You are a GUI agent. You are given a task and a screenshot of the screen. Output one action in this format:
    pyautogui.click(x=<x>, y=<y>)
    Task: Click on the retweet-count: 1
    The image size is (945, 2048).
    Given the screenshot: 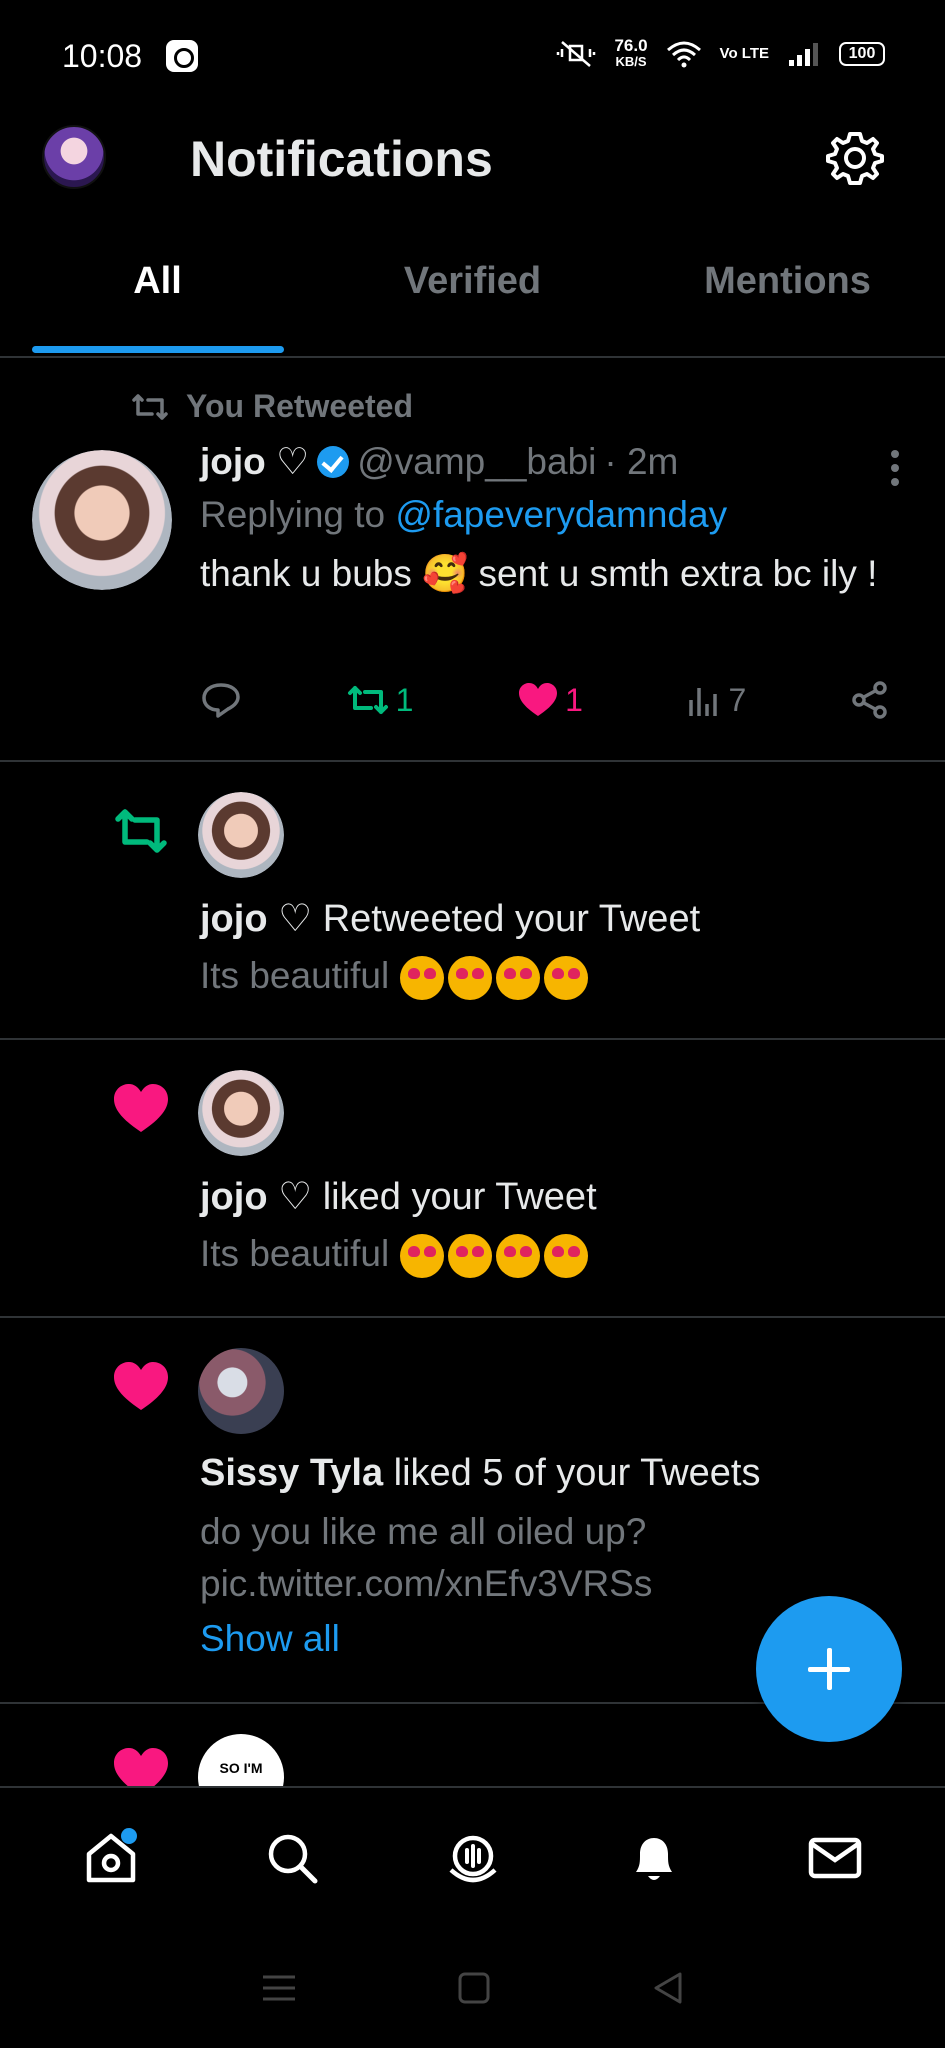 What is the action you would take?
    pyautogui.click(x=404, y=699)
    